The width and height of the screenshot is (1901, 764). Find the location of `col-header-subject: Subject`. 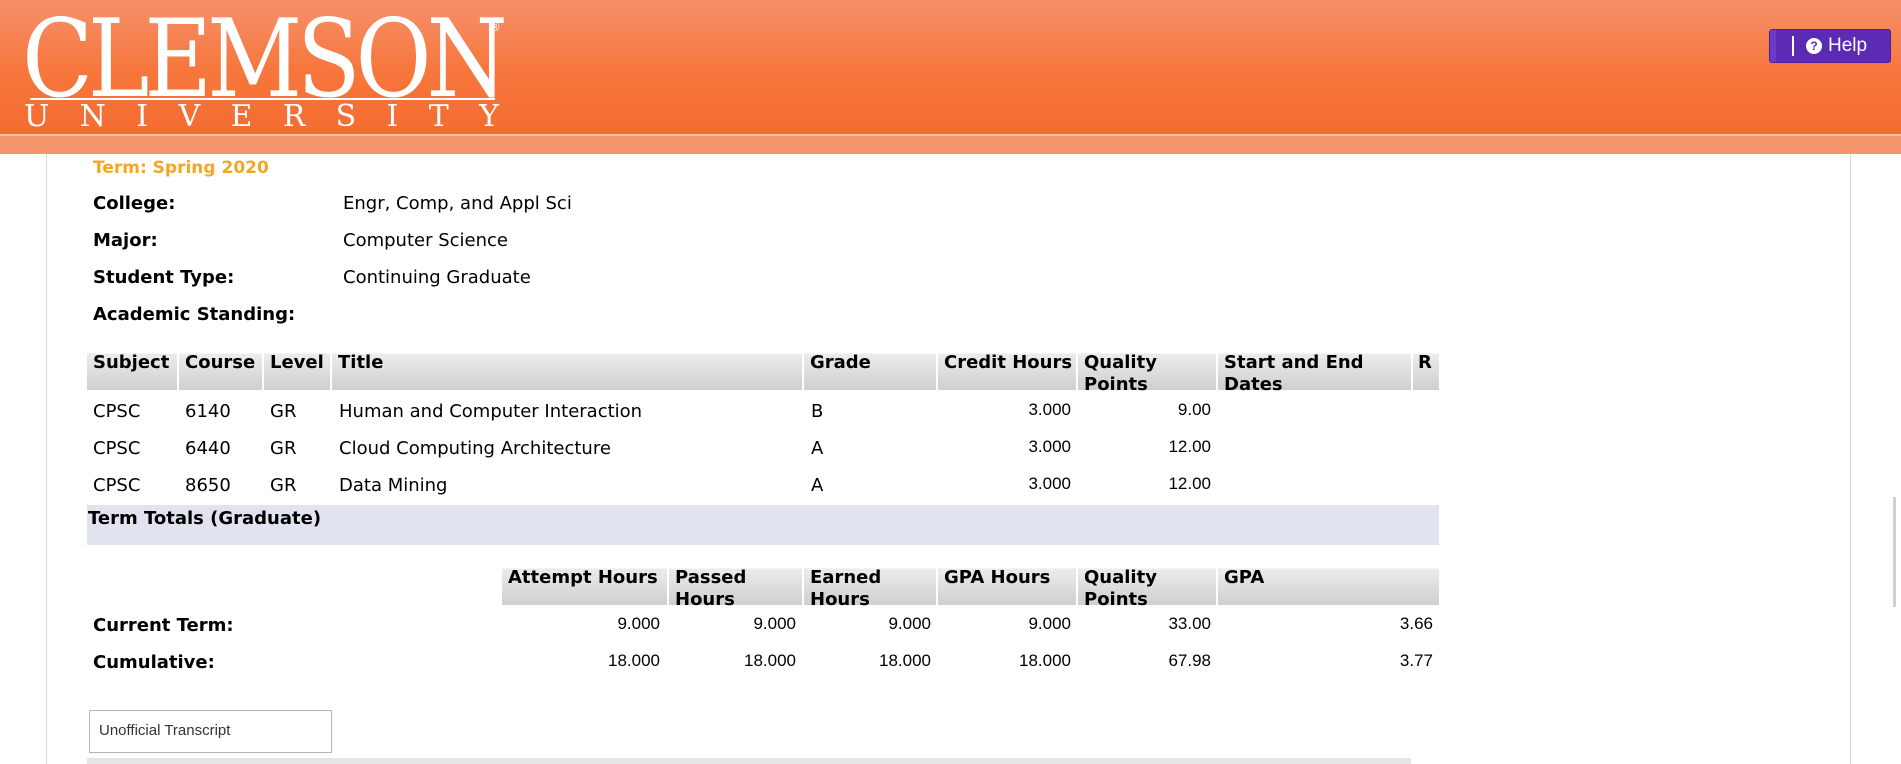

col-header-subject: Subject is located at coordinates (132, 370).